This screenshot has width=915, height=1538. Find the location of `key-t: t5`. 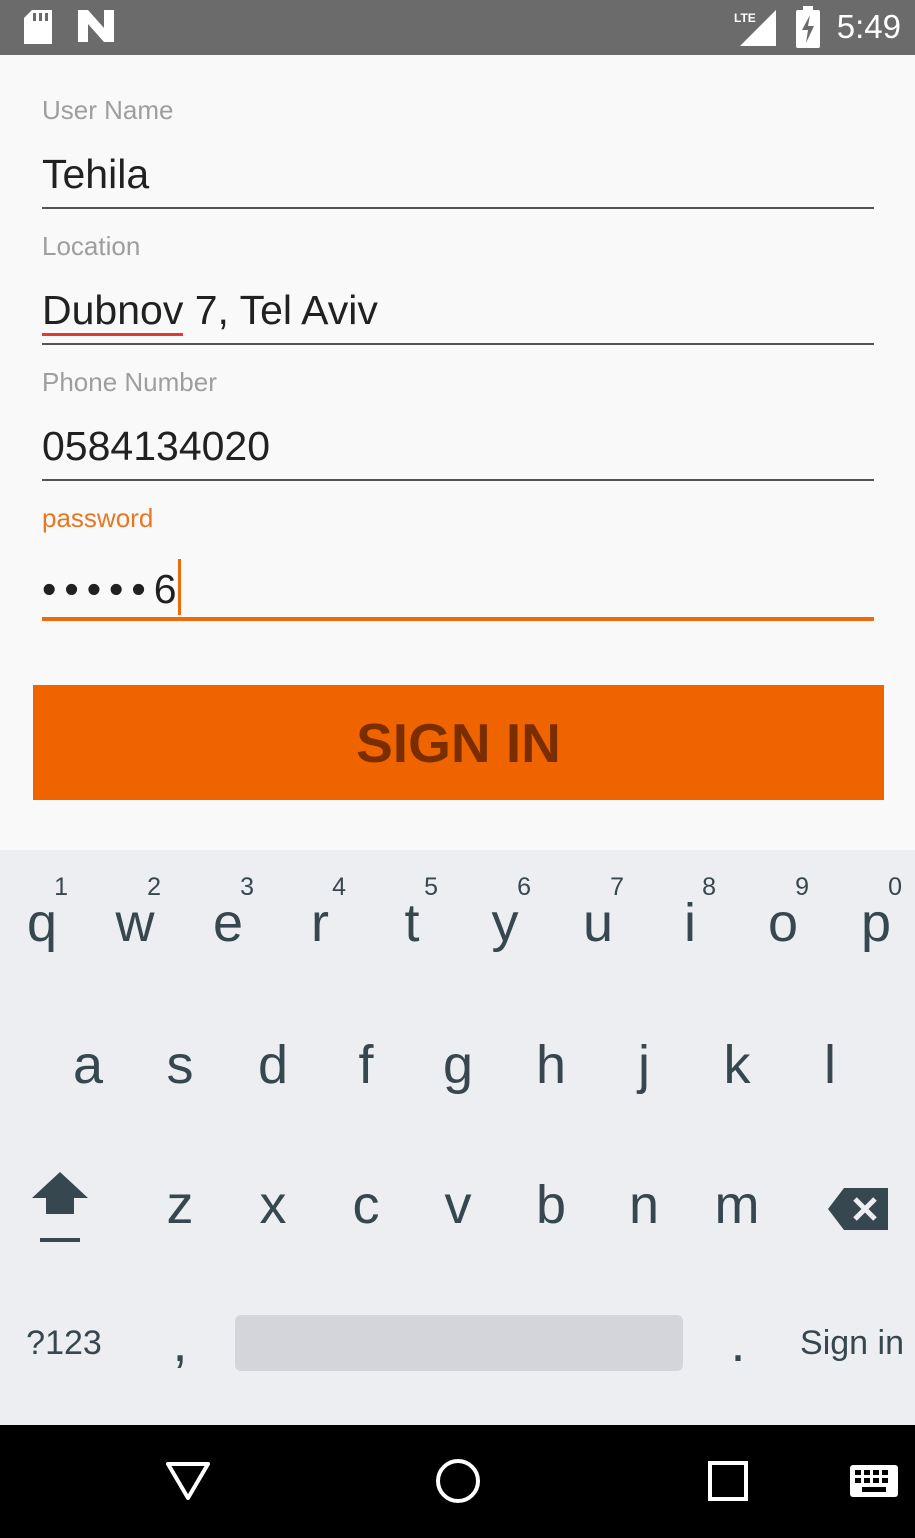

key-t: t5 is located at coordinates (412, 919).